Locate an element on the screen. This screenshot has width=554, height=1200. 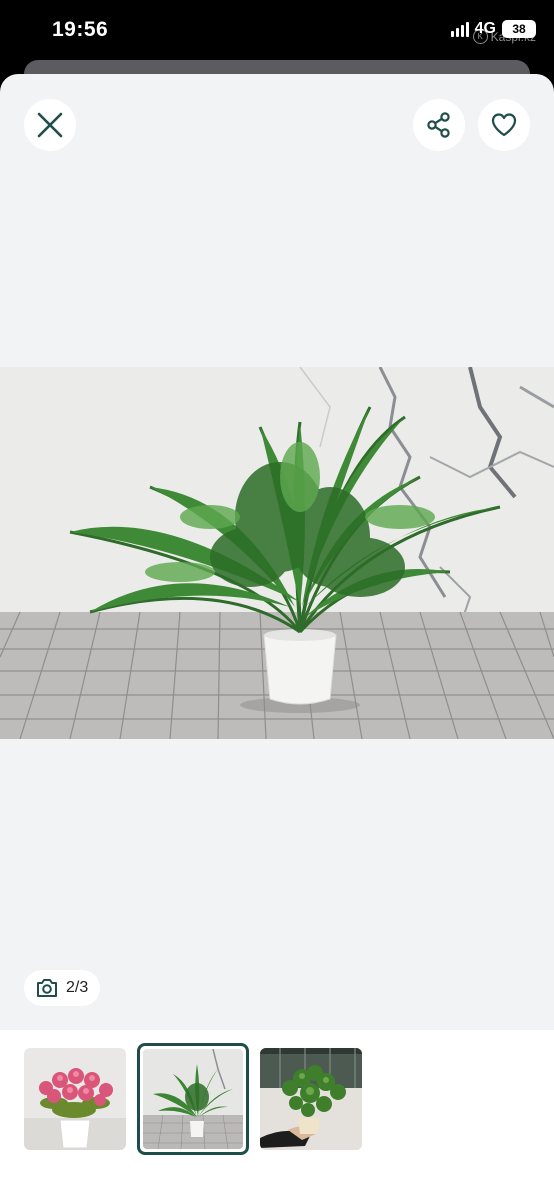
thumbnail-fern is located at coordinates (193, 1099).